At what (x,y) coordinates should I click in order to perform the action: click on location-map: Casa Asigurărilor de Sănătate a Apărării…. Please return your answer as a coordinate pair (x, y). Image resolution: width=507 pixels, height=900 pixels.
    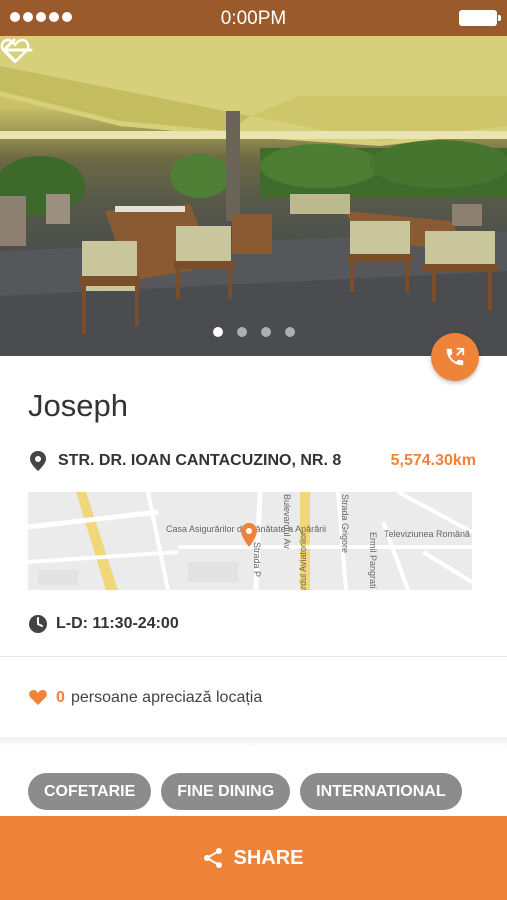
    Looking at the image, I should click on (250, 541).